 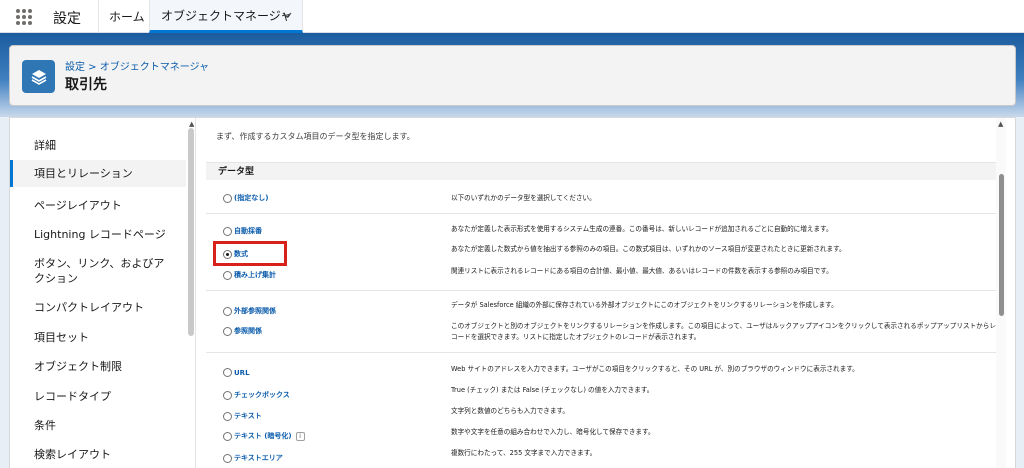 What do you see at coordinates (127, 17) in the screenshot?
I see `tab-home-label: ホーム` at bounding box center [127, 17].